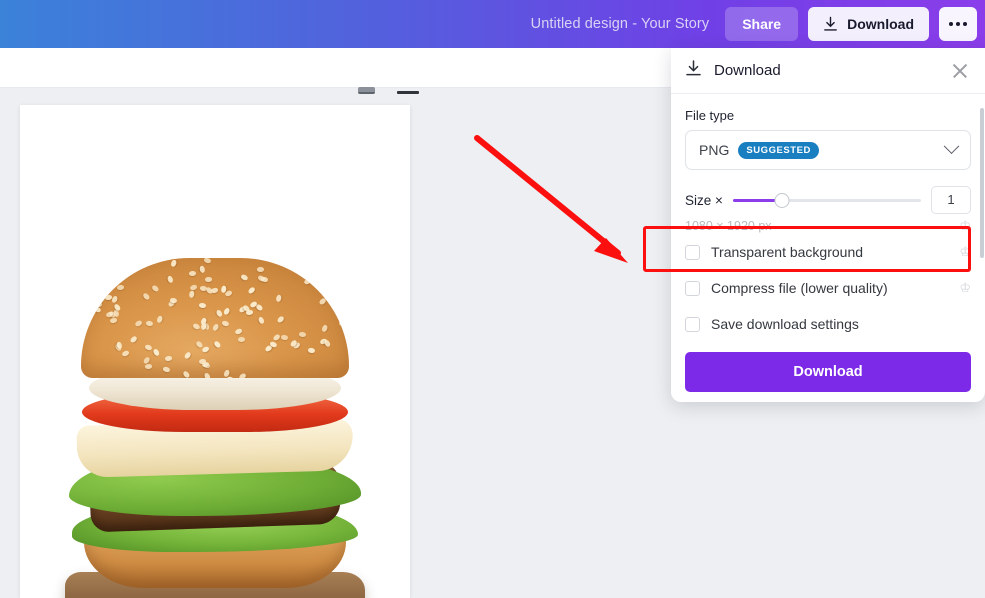  I want to click on sesame-bun-layer, so click(215, 318).